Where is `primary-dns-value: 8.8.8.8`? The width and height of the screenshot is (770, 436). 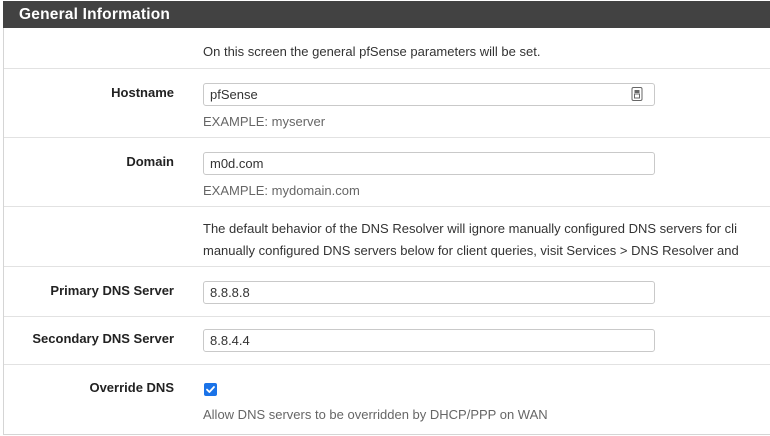
primary-dns-value: 8.8.8.8 is located at coordinates (230, 292).